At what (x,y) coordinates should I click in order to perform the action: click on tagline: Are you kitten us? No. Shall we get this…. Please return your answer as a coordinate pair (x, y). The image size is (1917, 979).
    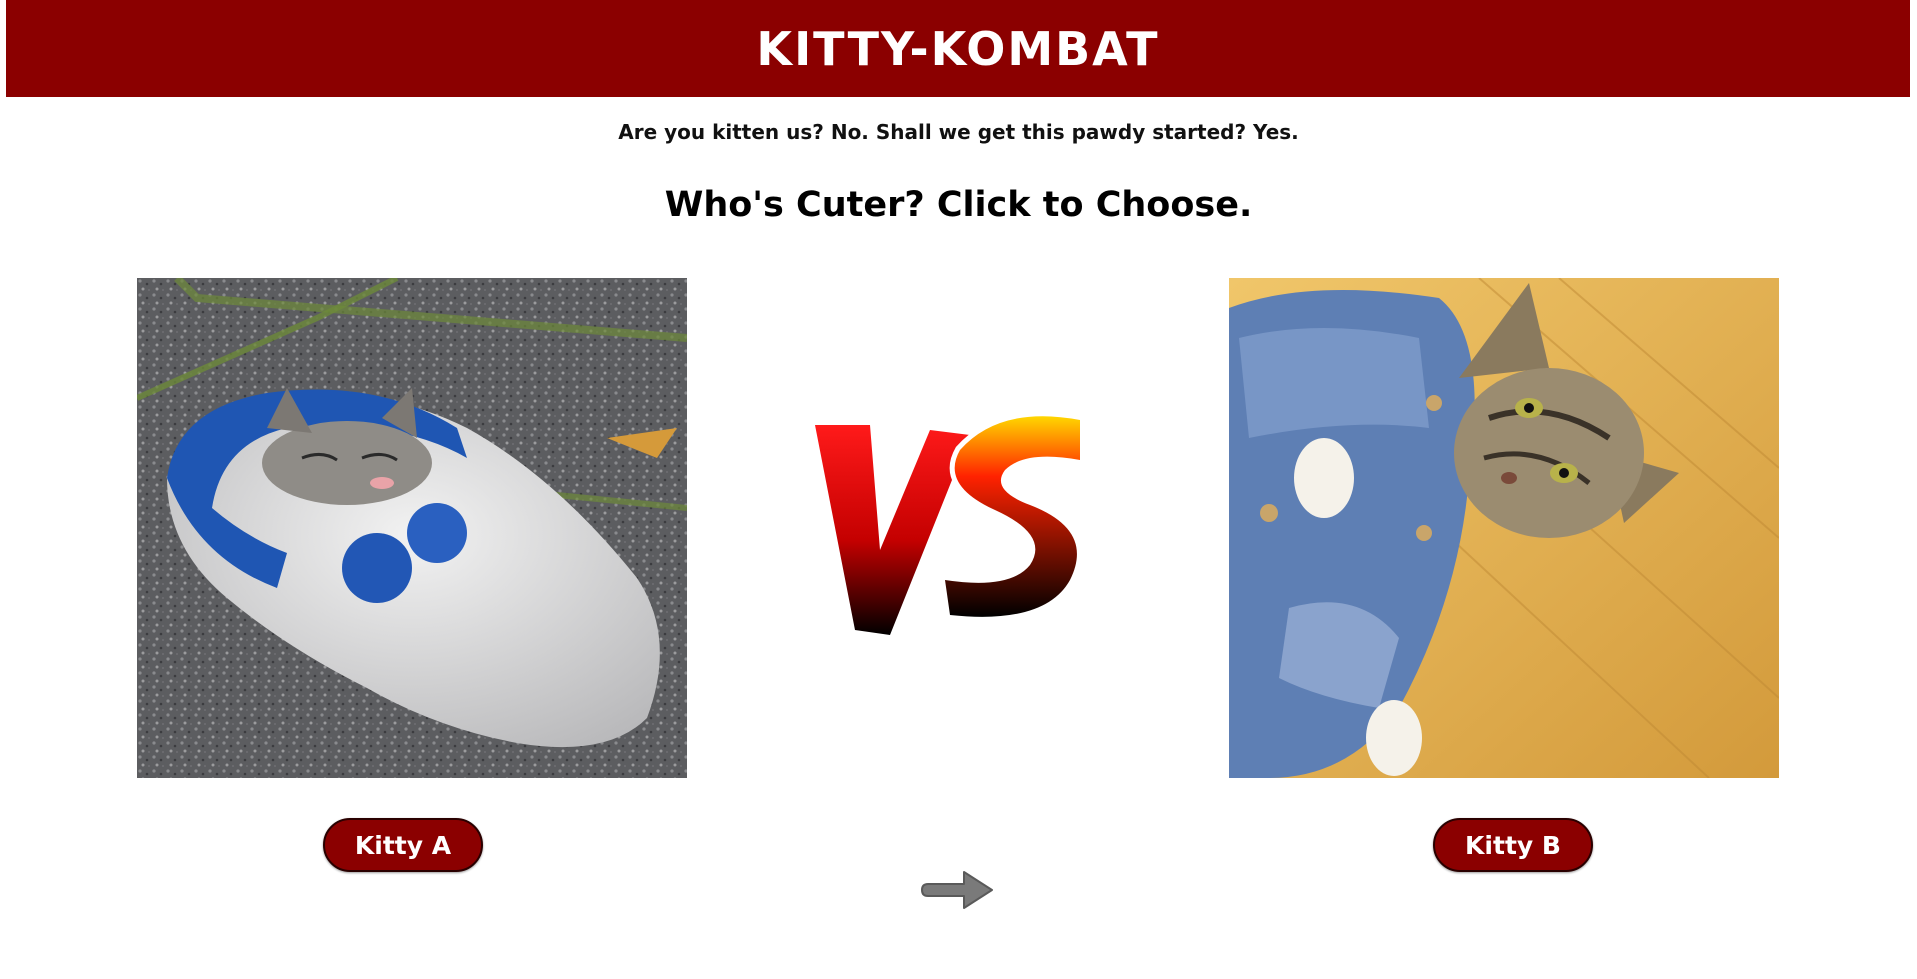
    Looking at the image, I should click on (958, 132).